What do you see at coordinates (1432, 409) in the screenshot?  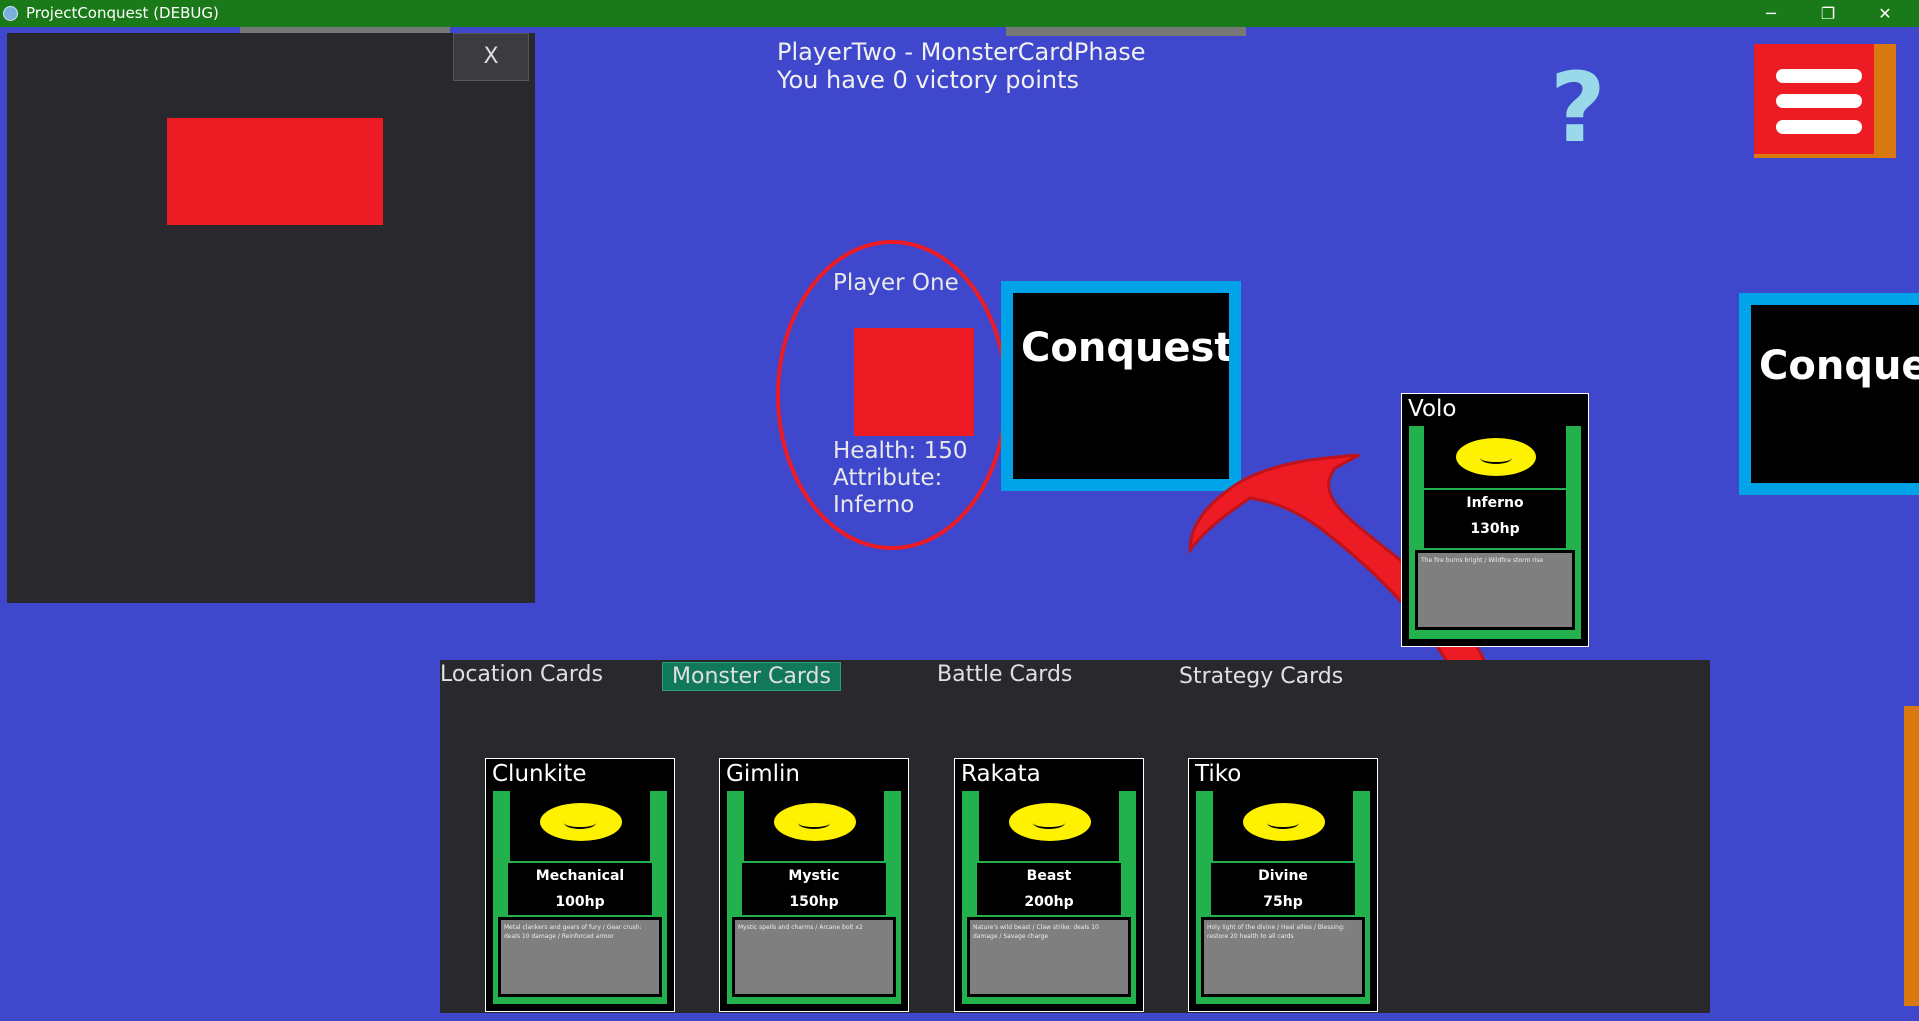 I see `card-name: Volo` at bounding box center [1432, 409].